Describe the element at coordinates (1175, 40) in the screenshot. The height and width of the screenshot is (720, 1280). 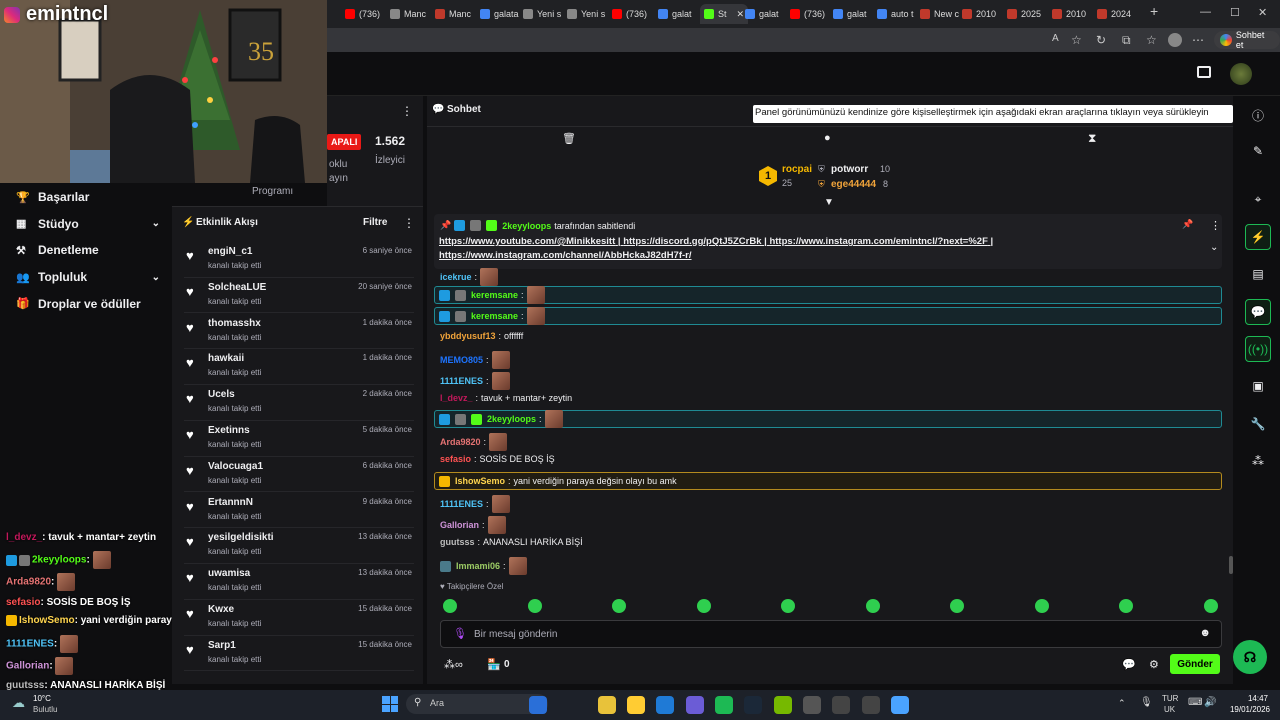
I see `profile-avatar-icon` at that location.